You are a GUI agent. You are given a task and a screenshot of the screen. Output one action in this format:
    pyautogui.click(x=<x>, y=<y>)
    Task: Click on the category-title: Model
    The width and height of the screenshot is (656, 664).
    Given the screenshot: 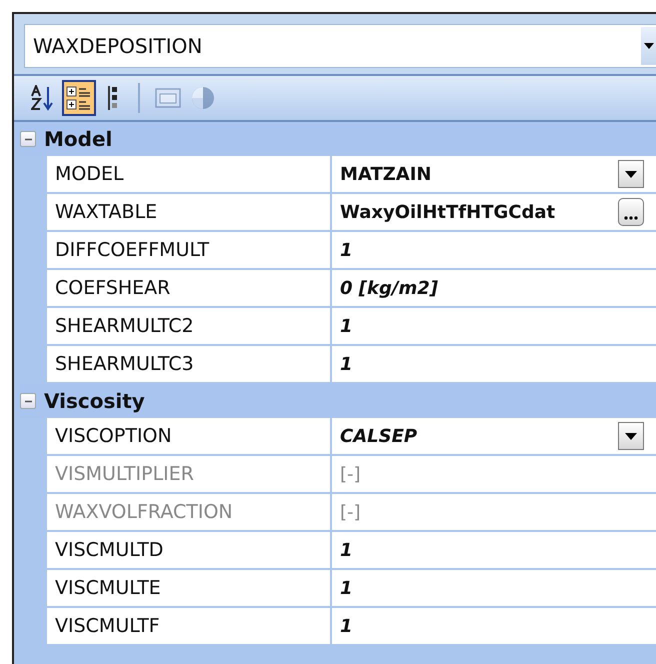 What is the action you would take?
    pyautogui.click(x=78, y=139)
    